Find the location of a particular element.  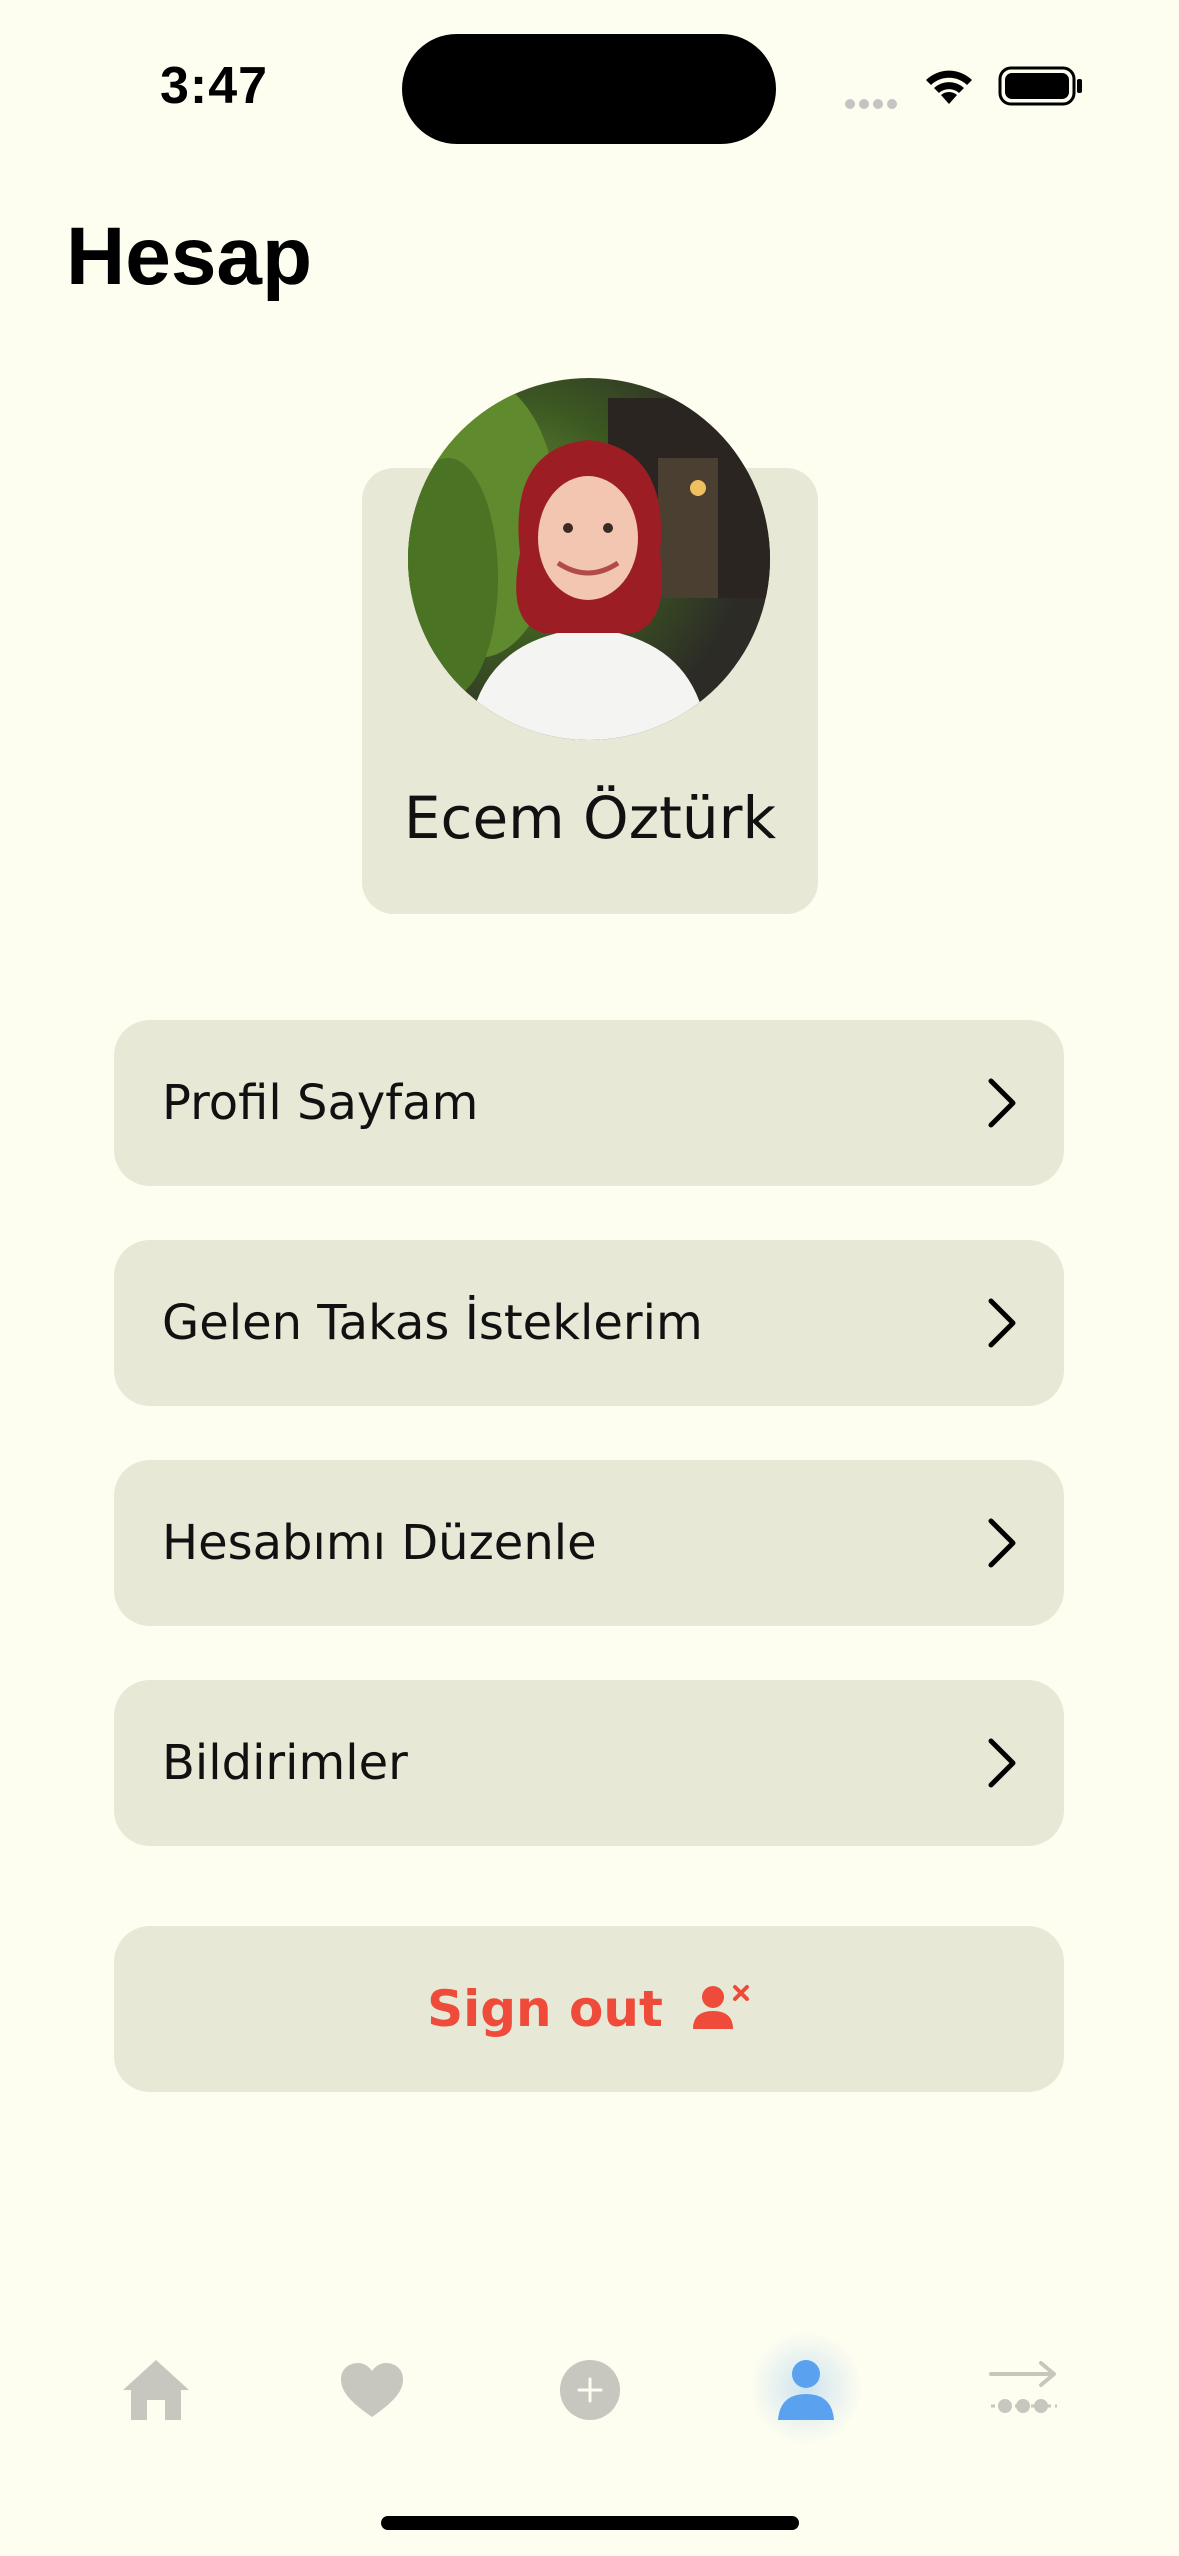

swap-icon is located at coordinates (1024, 2392).